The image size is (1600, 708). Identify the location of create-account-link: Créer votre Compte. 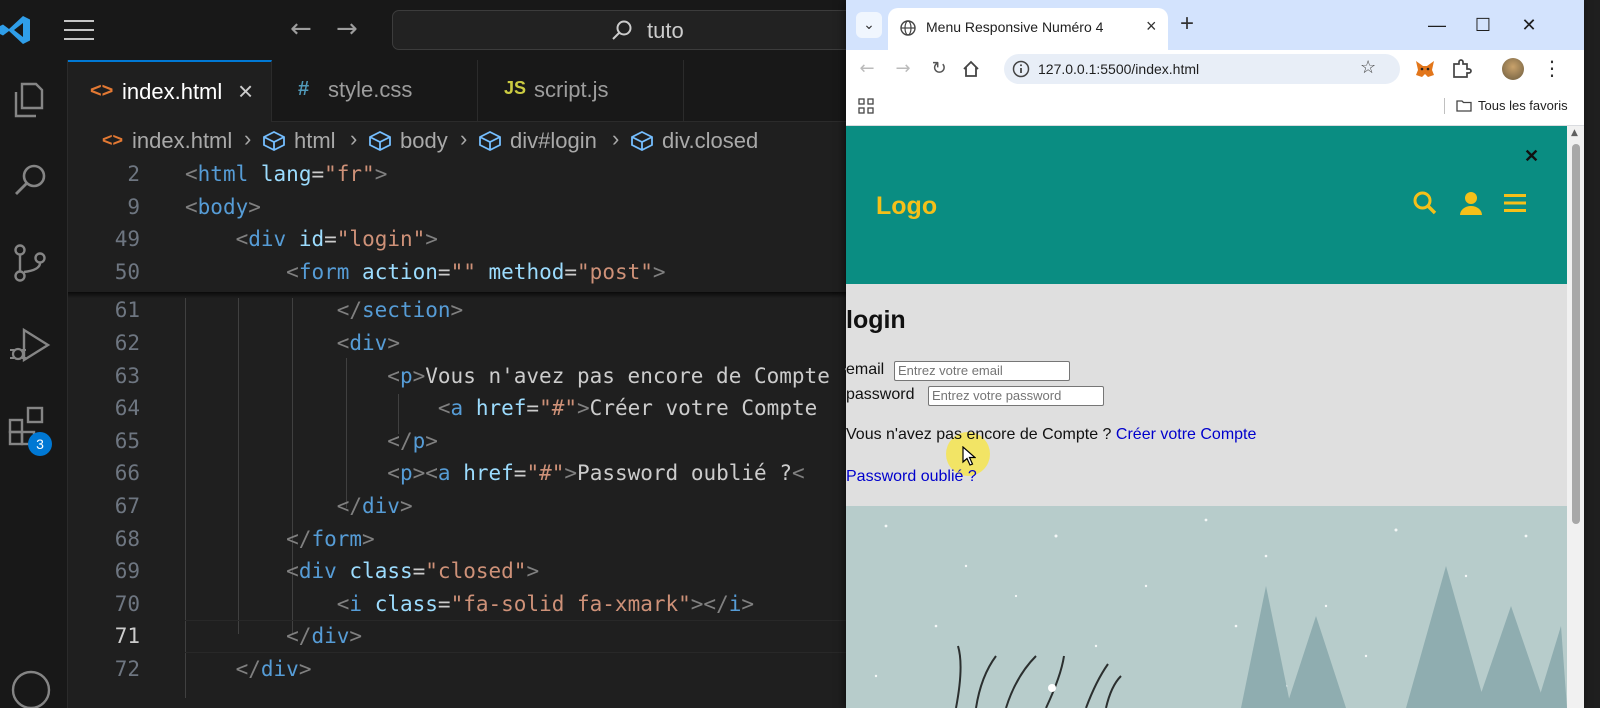
(1186, 434).